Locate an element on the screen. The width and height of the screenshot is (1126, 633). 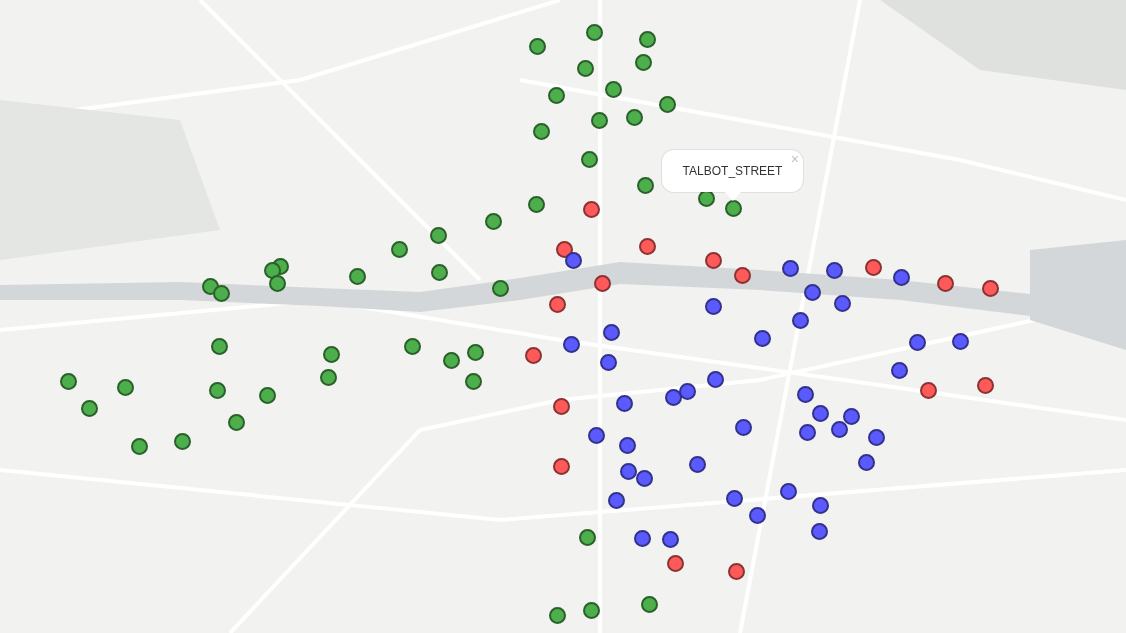
popup-tail is located at coordinates (733, 196).